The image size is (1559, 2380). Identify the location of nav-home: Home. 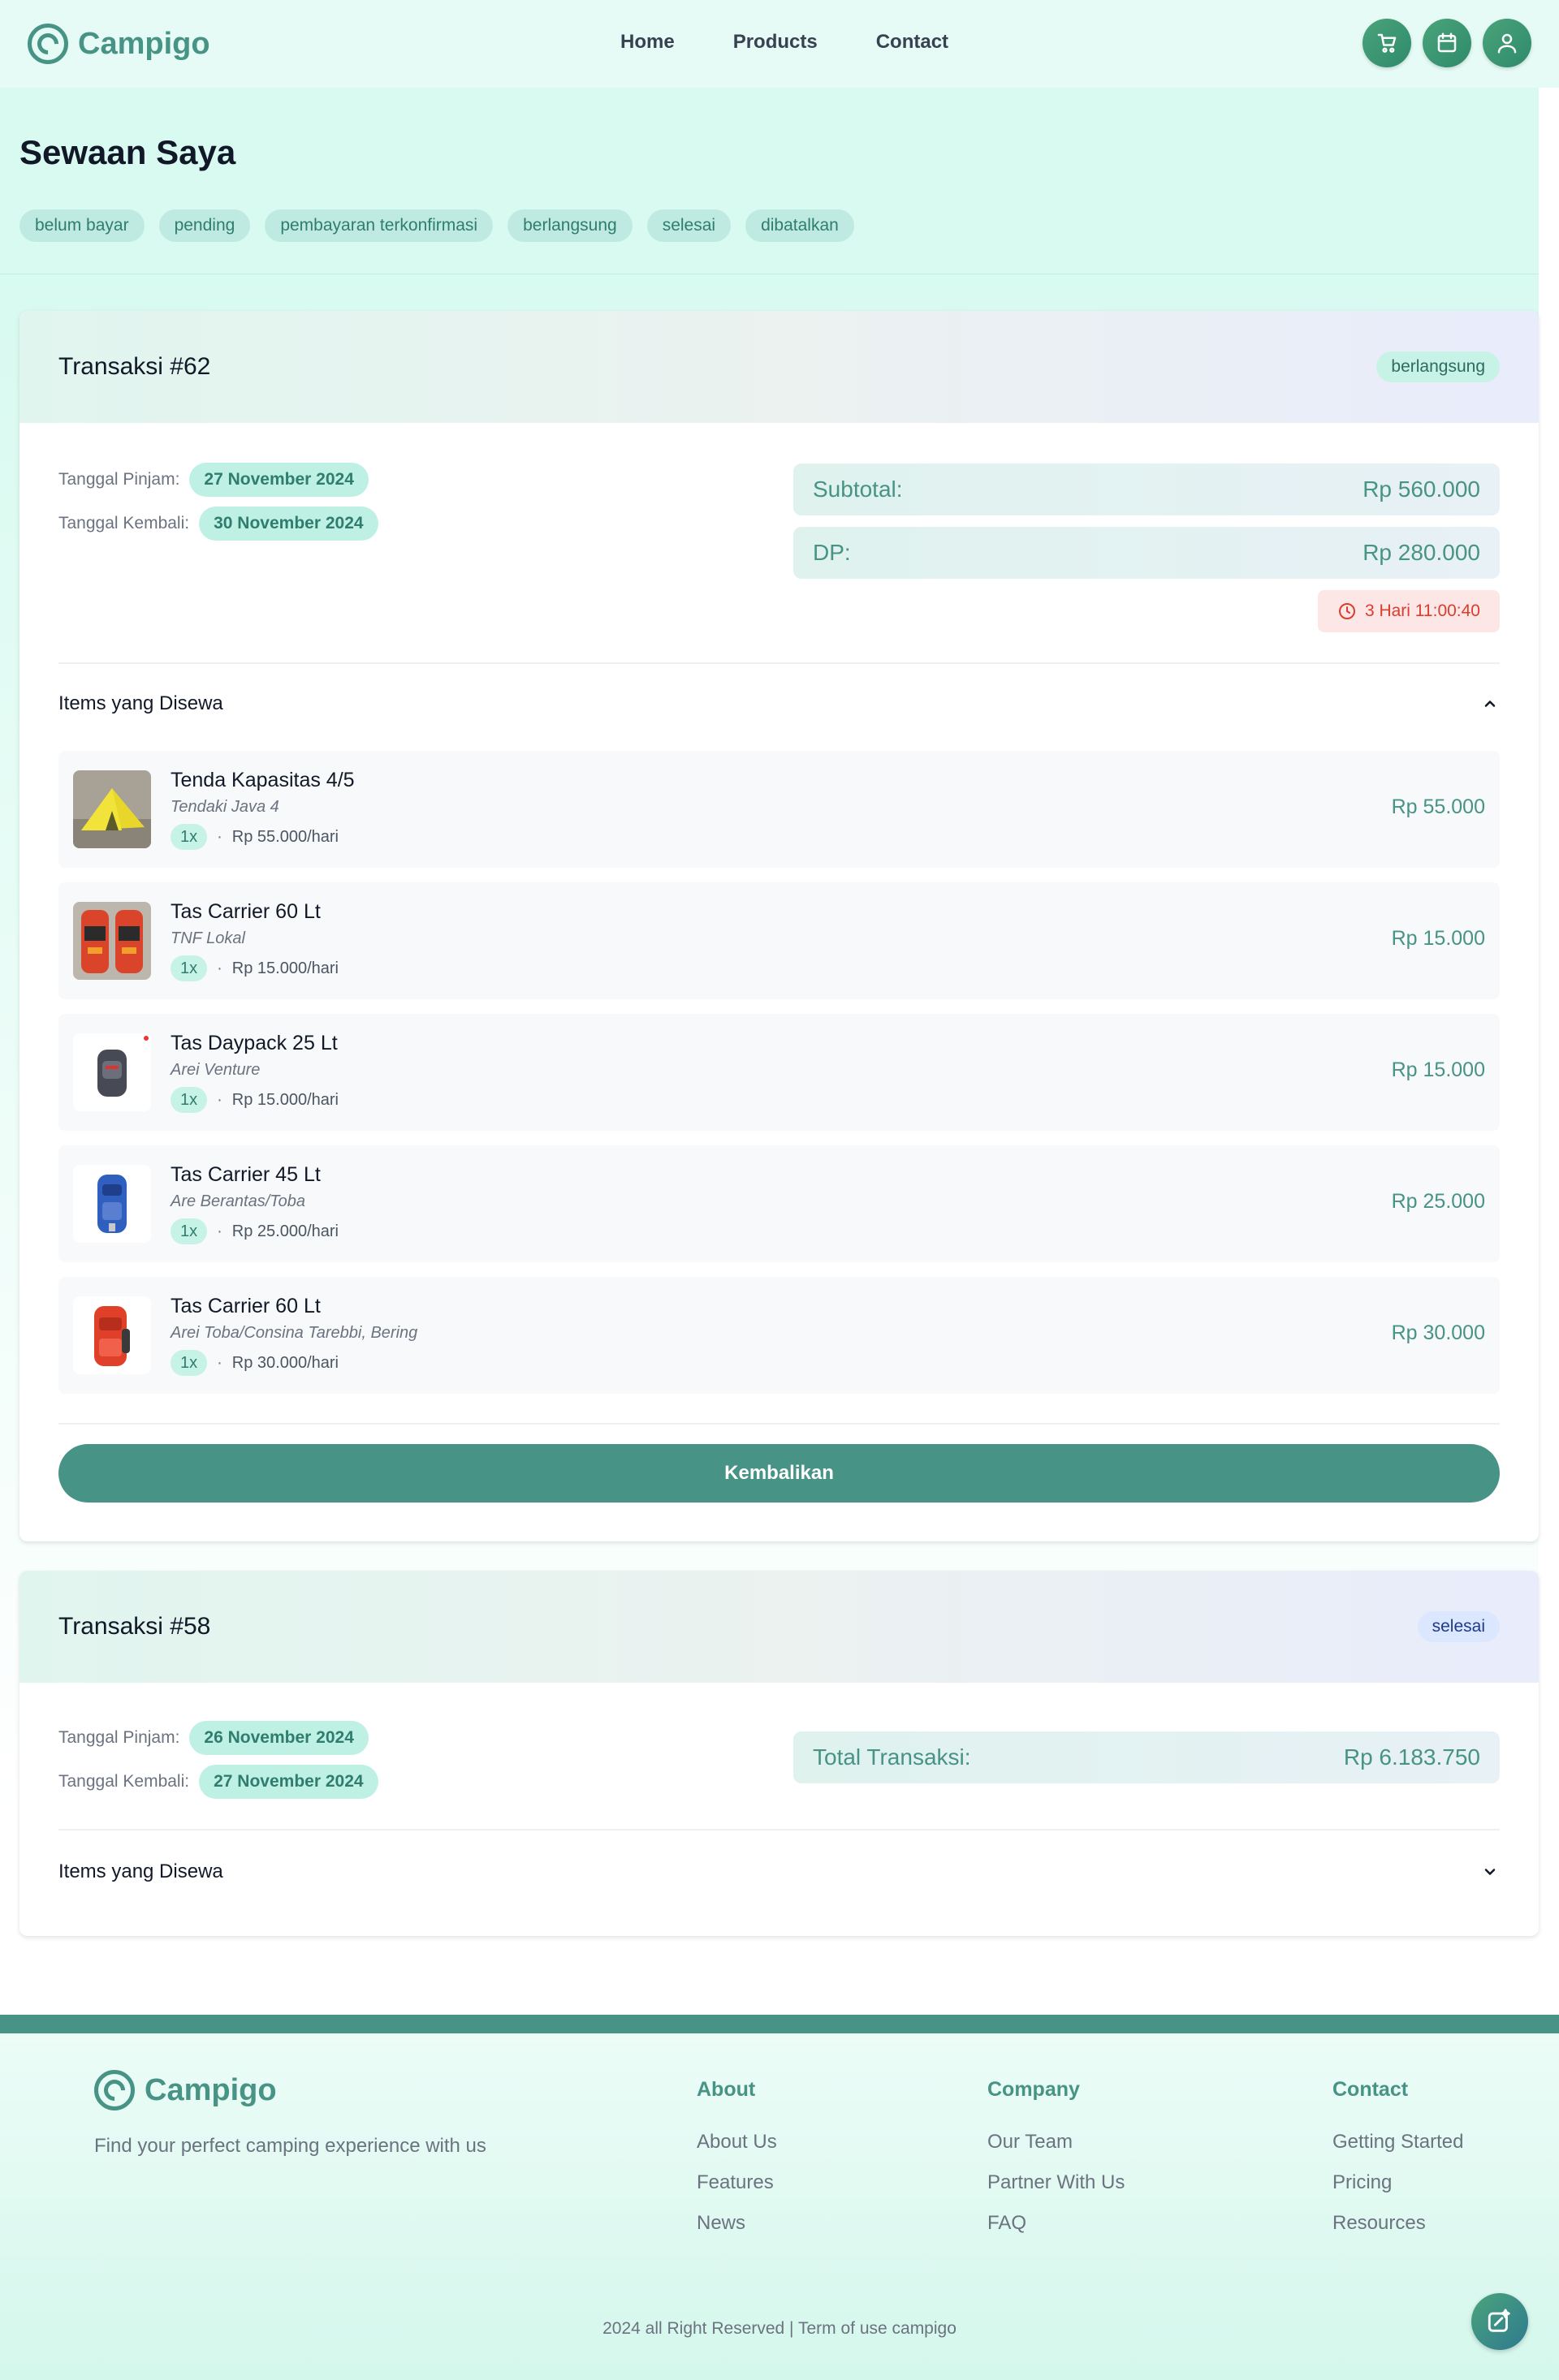
(647, 43).